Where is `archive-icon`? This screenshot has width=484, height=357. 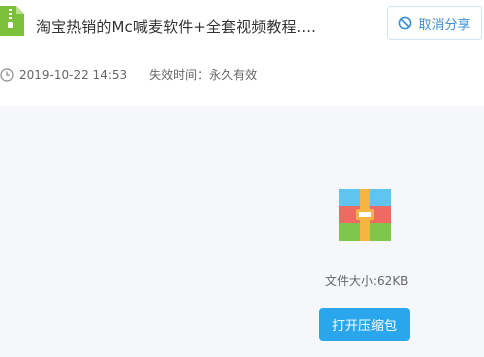
archive-icon is located at coordinates (365, 215).